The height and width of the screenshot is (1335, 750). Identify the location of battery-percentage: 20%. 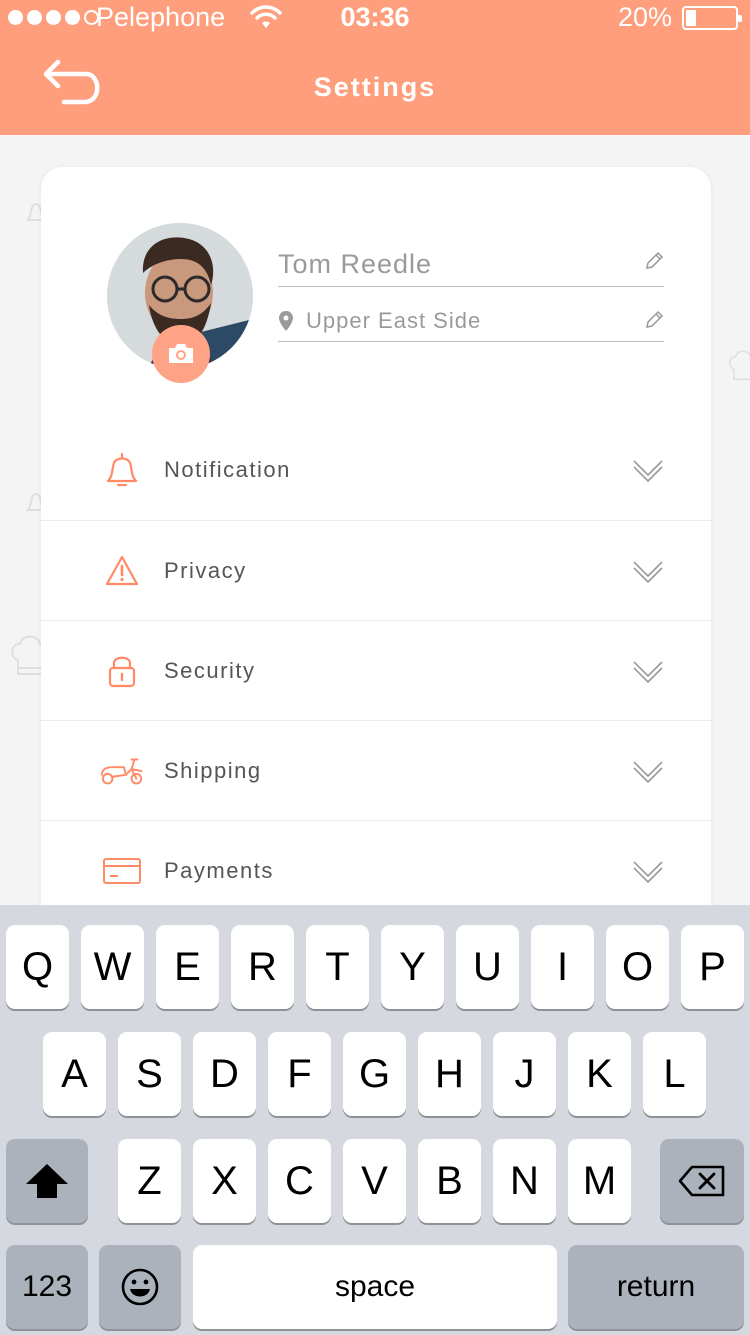
(644, 17).